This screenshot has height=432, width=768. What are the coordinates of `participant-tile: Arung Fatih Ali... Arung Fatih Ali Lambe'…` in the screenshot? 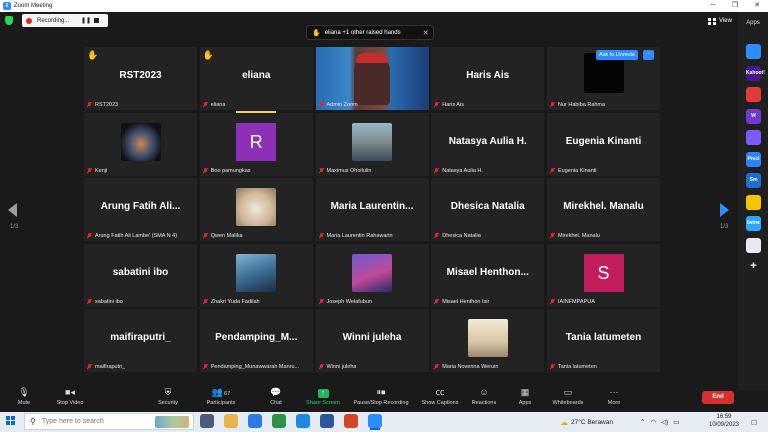 It's located at (140, 209).